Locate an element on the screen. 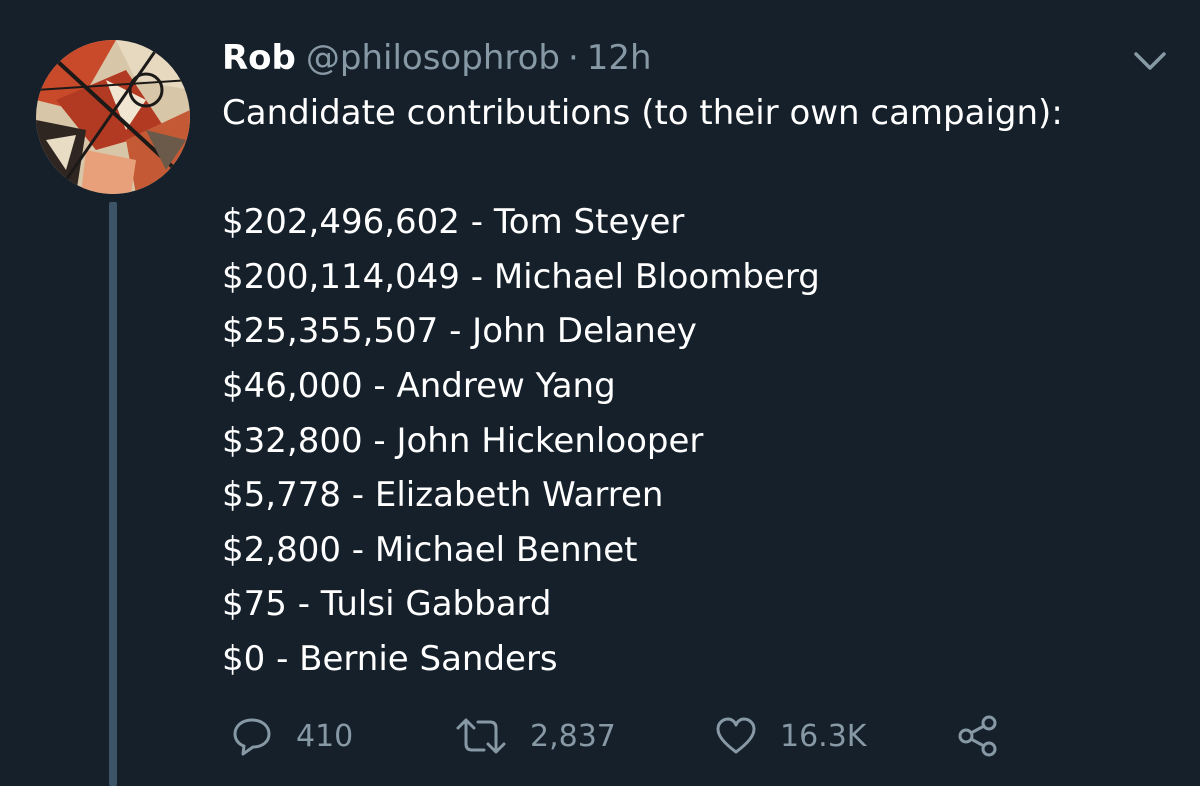  author-name: Rob is located at coordinates (259, 58).